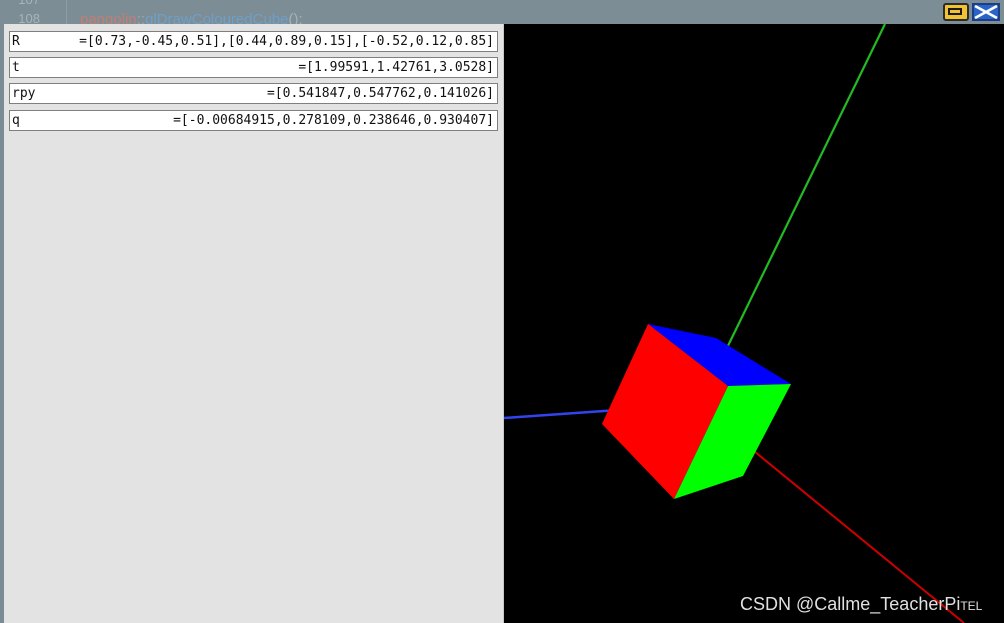 The width and height of the screenshot is (1004, 623). What do you see at coordinates (956, 12) in the screenshot?
I see `maximize-button` at bounding box center [956, 12].